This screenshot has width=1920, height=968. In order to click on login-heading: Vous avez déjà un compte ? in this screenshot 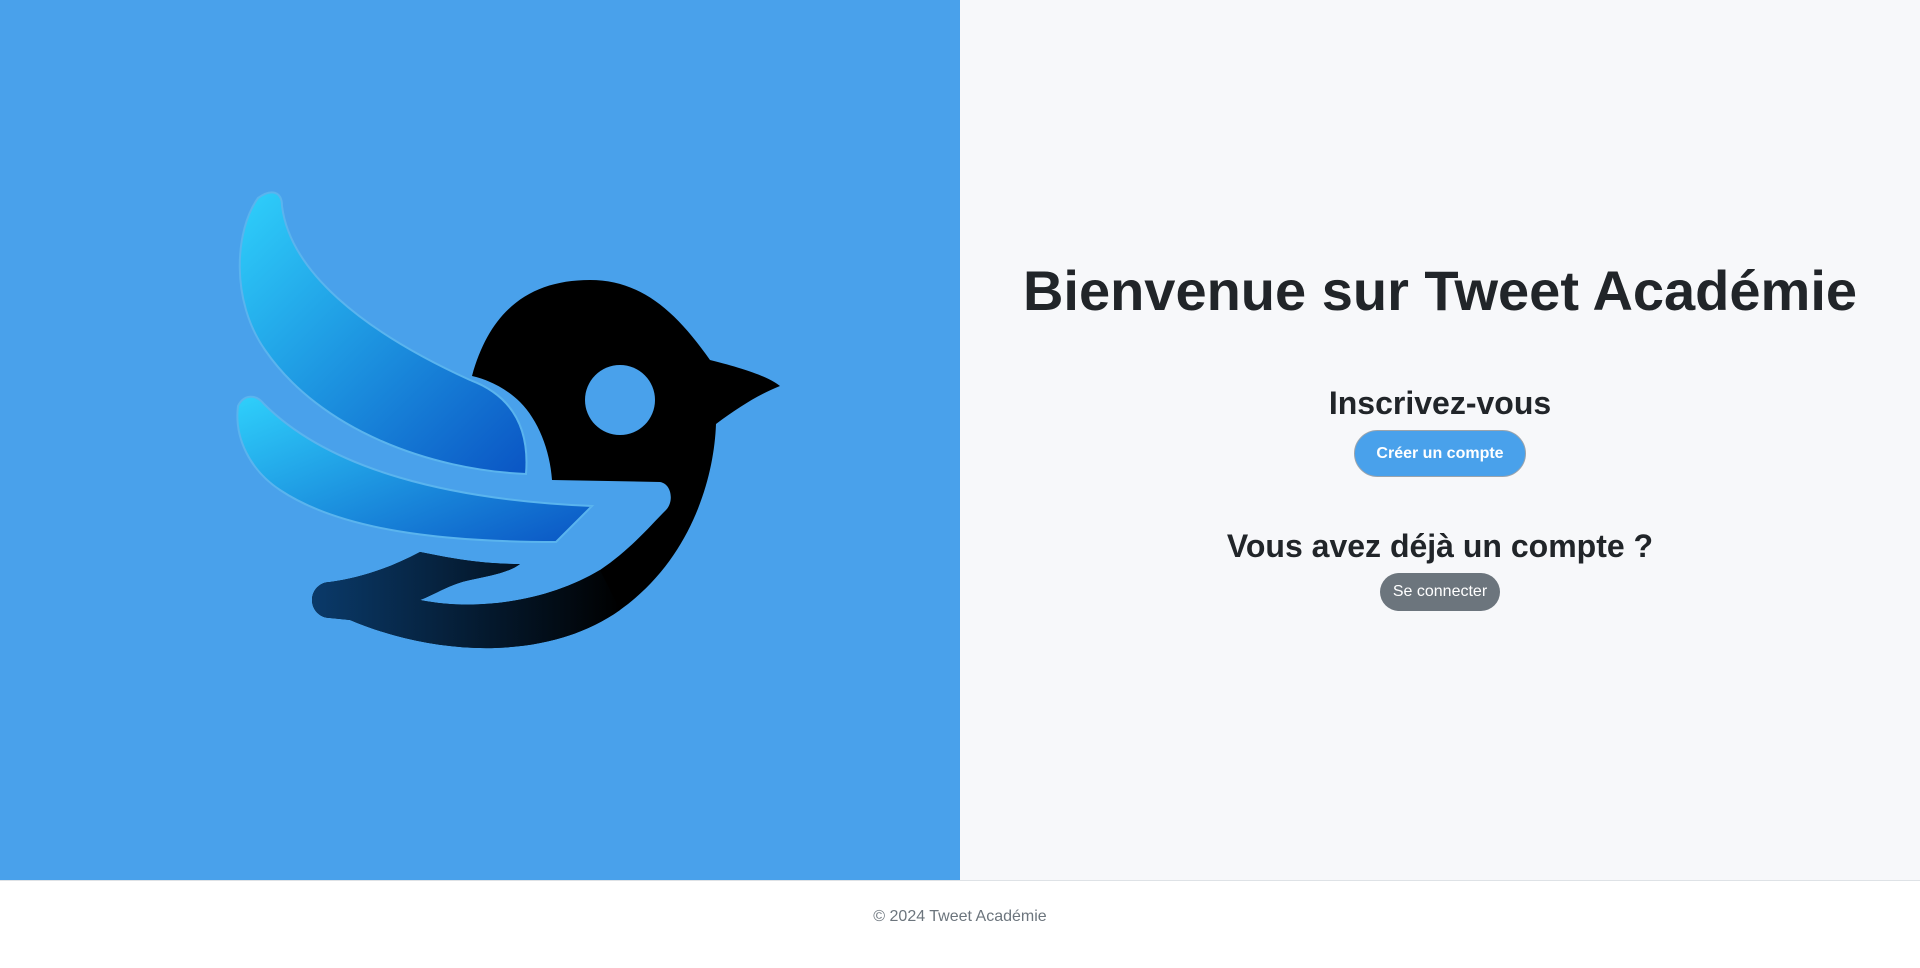, I will do `click(1440, 546)`.